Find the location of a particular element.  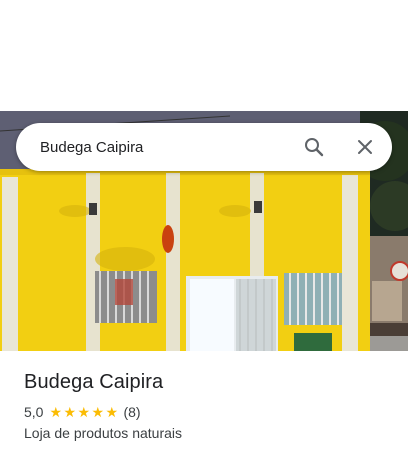

close-icon is located at coordinates (365, 147).